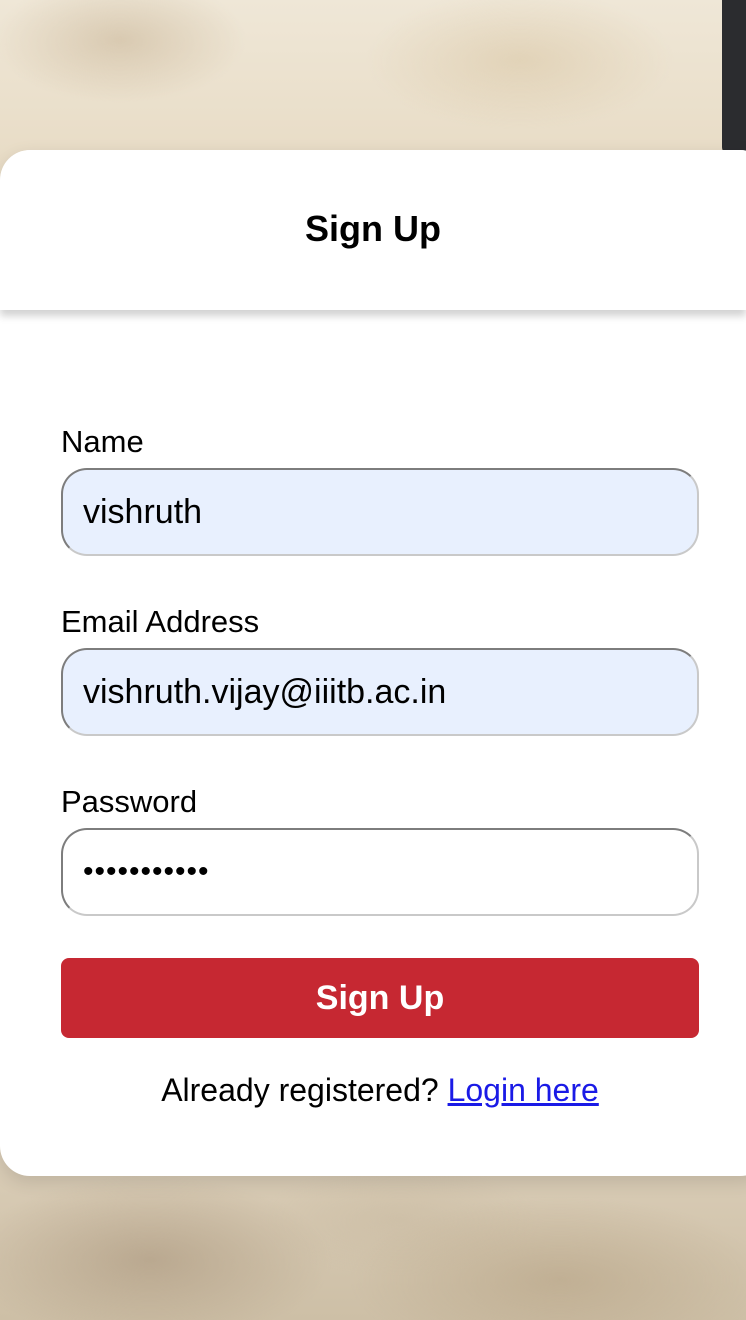  Describe the element at coordinates (734, 77) in the screenshot. I see `window-edge-strip` at that location.